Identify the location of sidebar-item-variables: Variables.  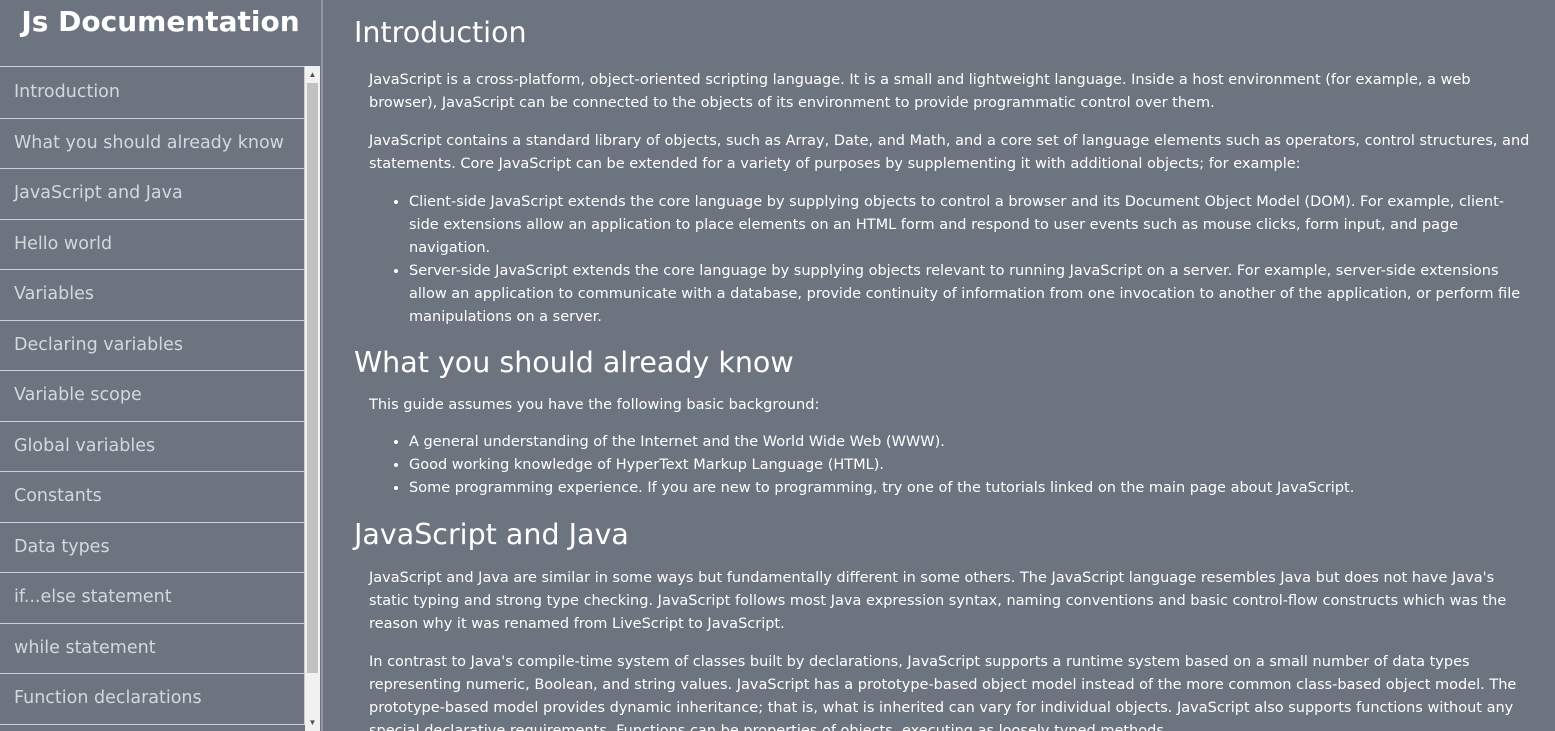
(152, 295).